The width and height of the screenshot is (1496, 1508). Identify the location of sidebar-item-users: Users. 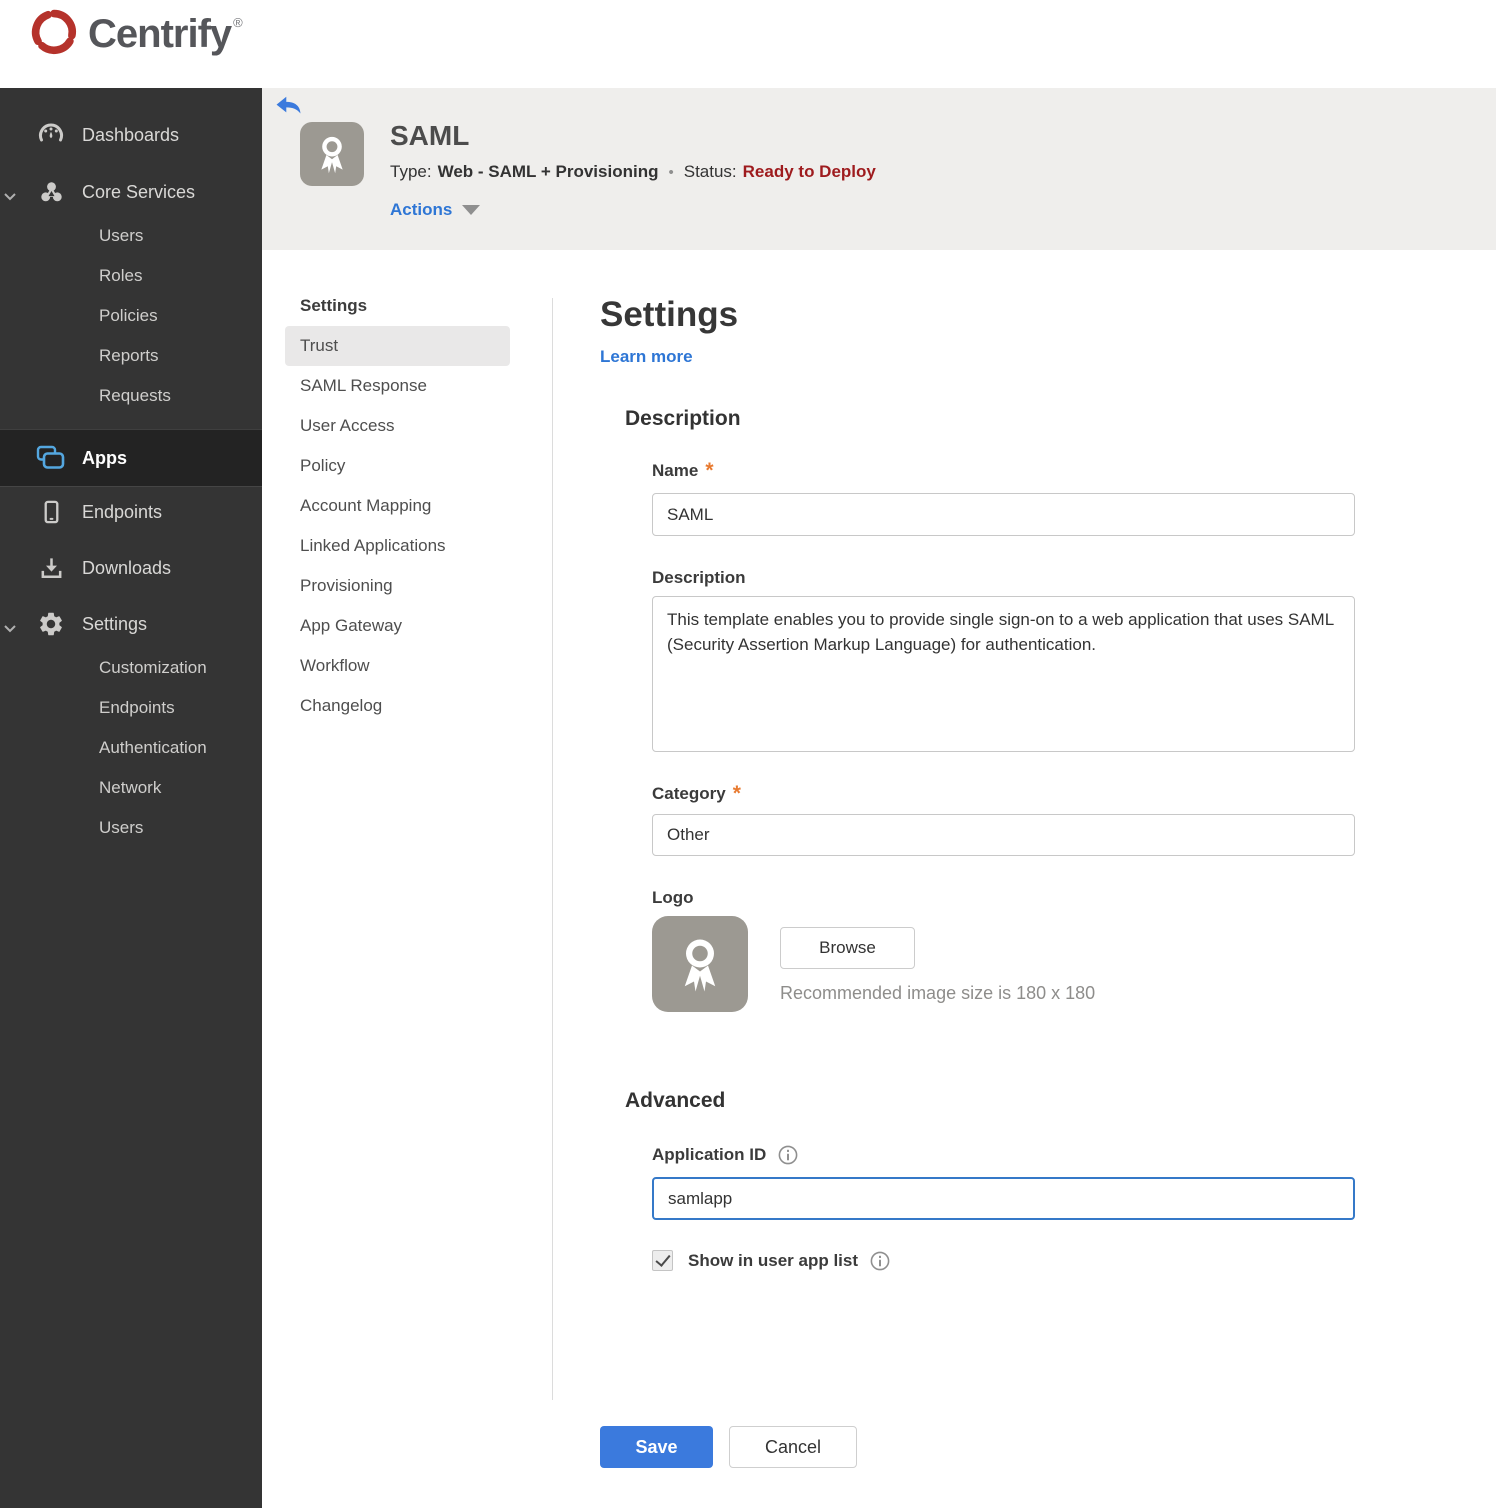
(131, 236).